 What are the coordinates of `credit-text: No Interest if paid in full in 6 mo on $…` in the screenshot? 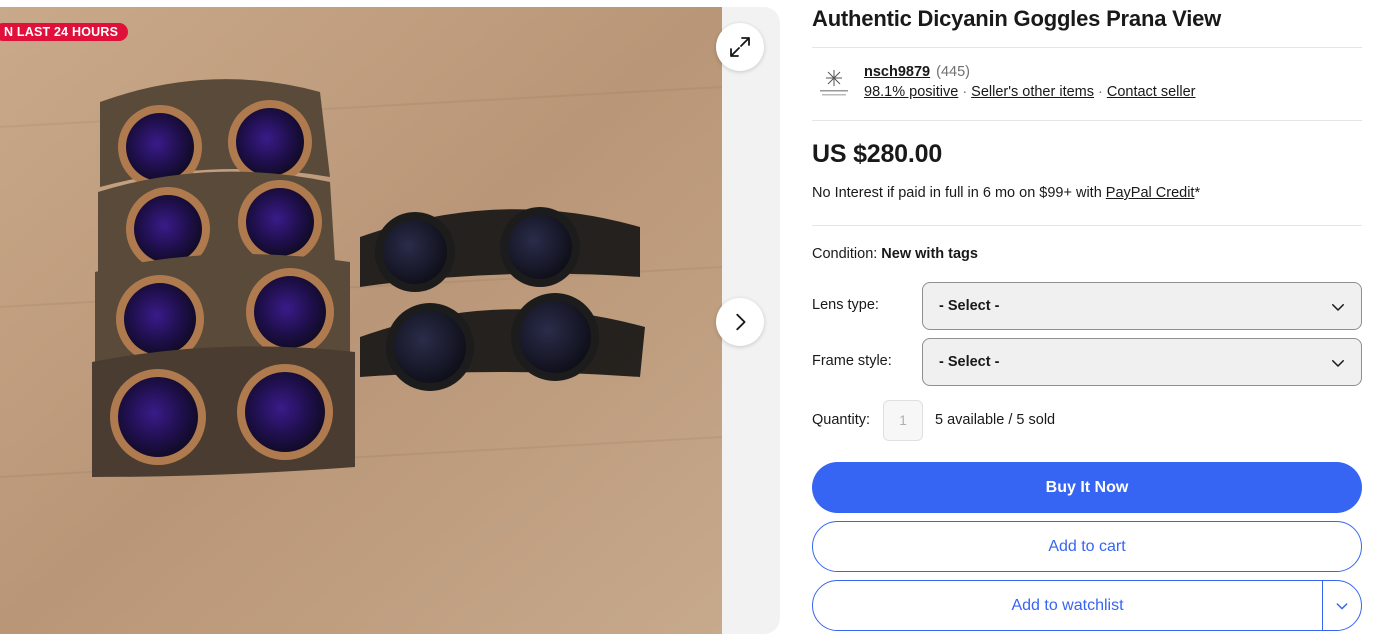 It's located at (959, 193).